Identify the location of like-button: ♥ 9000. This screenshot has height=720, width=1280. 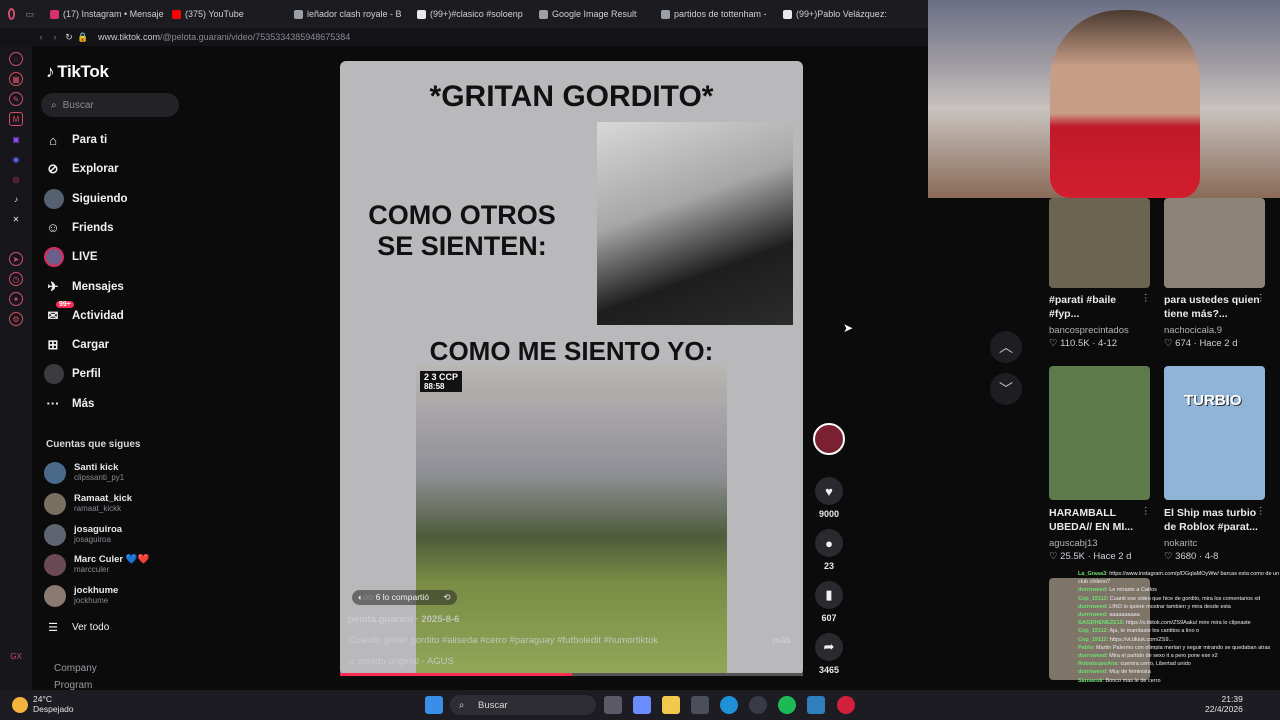
(829, 498).